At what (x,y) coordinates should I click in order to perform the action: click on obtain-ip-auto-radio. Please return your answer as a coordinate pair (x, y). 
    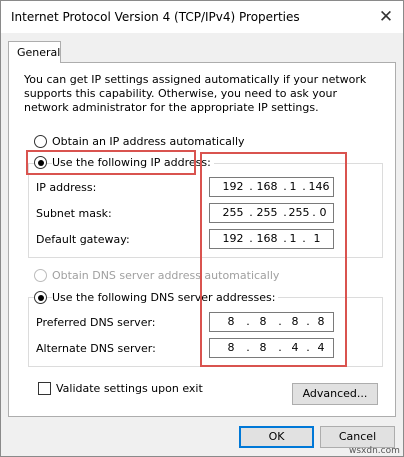
    Looking at the image, I should click on (40, 141).